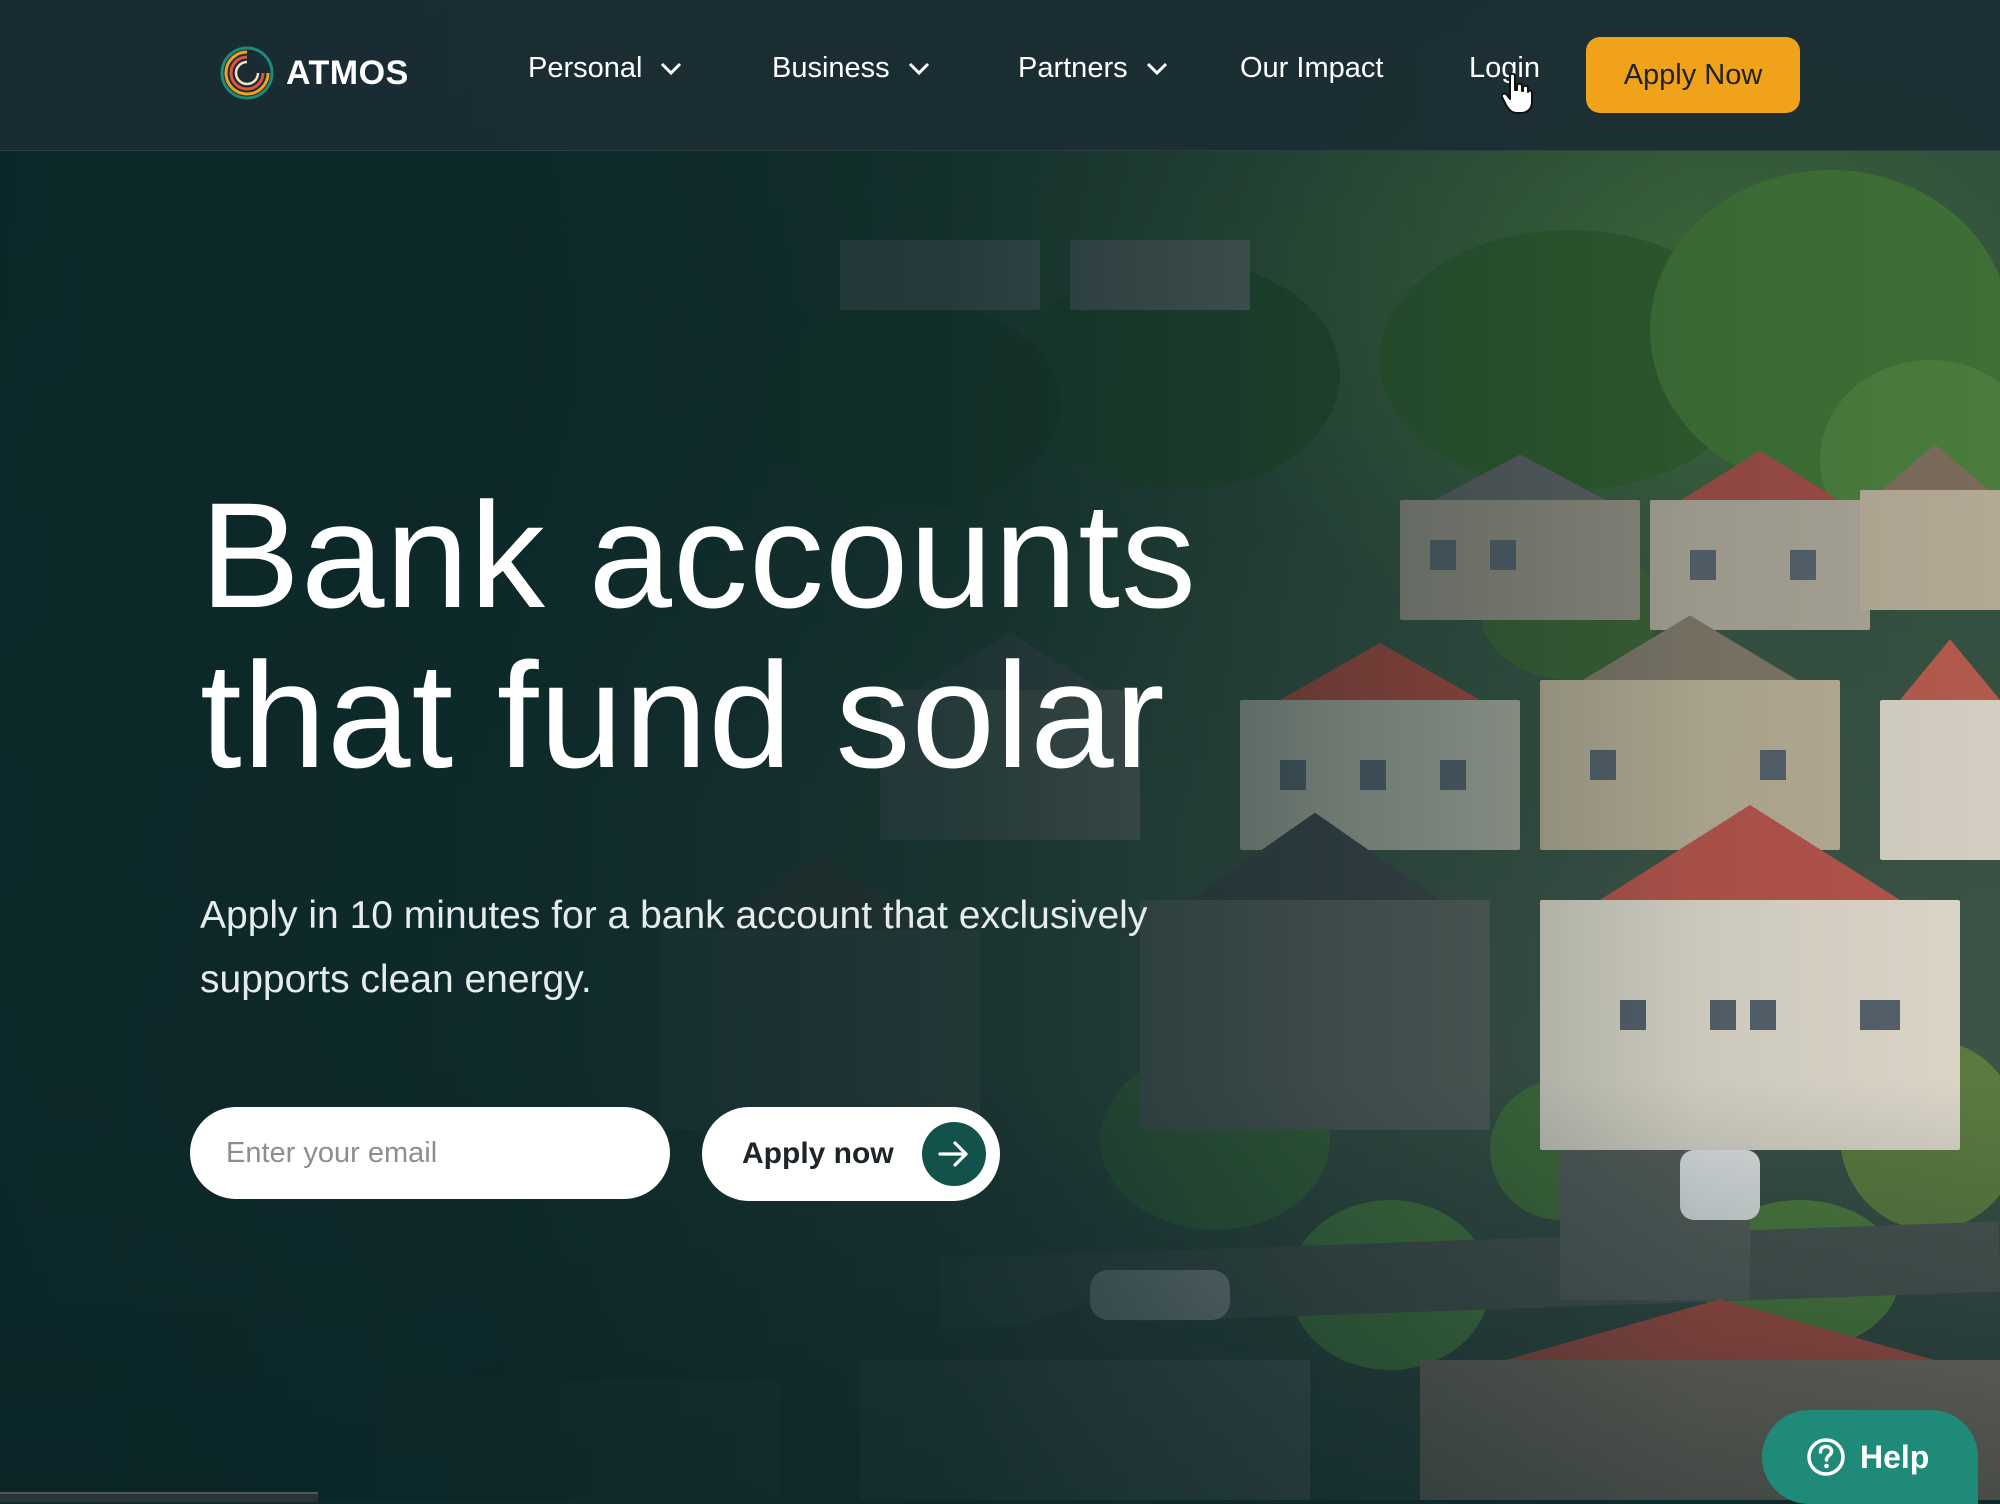 This screenshot has height=1504, width=2000. What do you see at coordinates (247, 73) in the screenshot?
I see `atmos-ring-logo-icon` at bounding box center [247, 73].